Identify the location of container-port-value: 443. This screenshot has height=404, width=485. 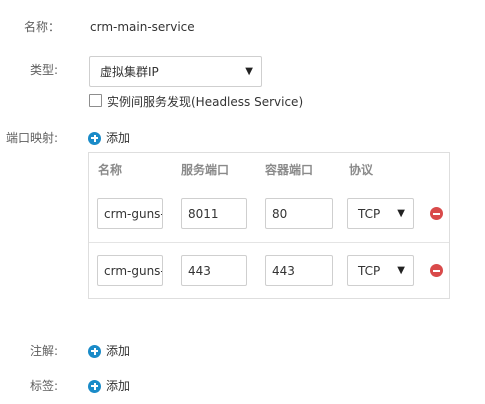
(283, 271).